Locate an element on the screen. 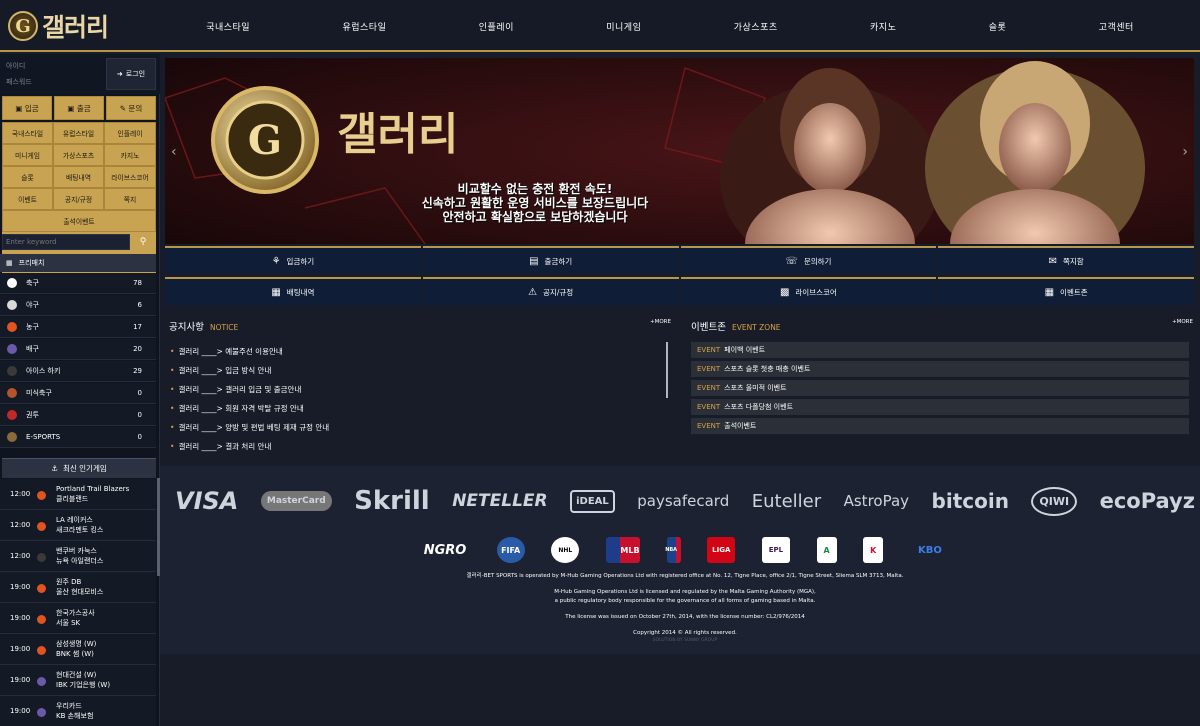 The image size is (1200, 726). nav-inplay: 인플레이 is located at coordinates (496, 26).